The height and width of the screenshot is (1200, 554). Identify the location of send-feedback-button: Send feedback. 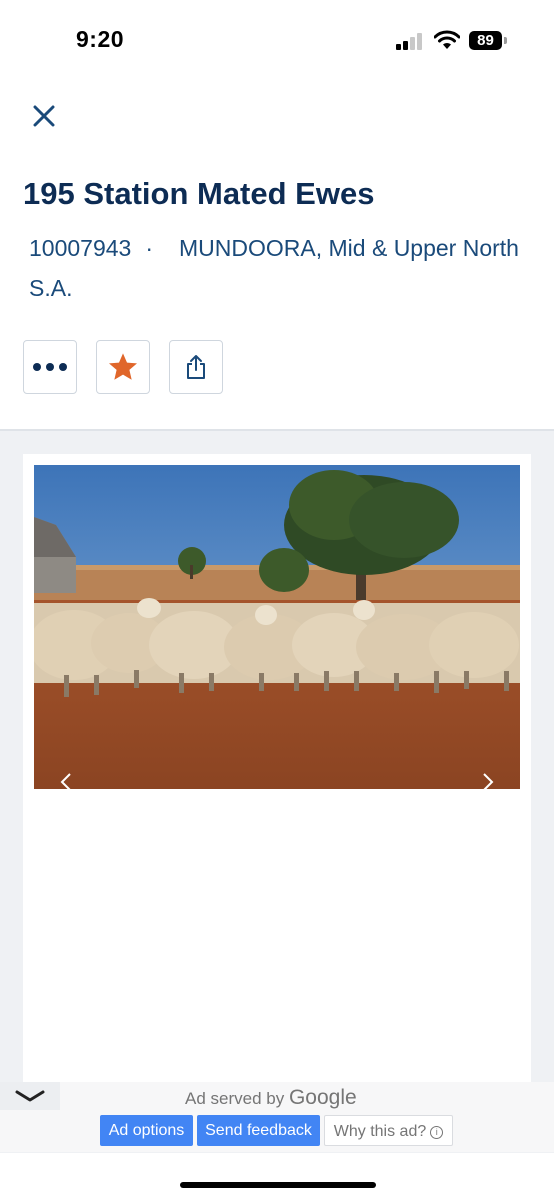
(258, 1130).